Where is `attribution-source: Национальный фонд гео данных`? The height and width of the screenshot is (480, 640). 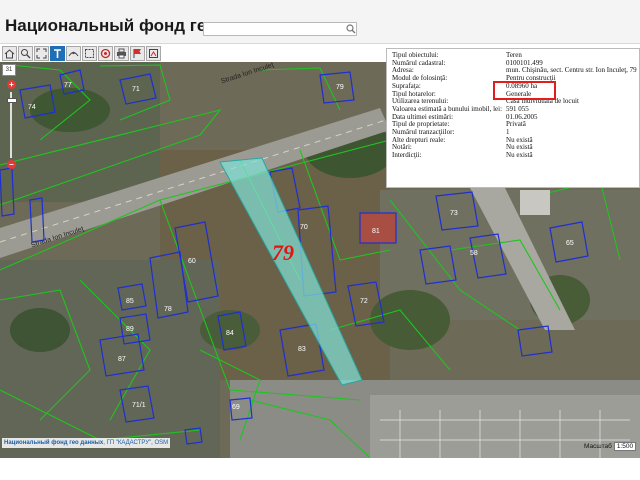
attribution-source: Национальный фонд гео данных is located at coordinates (53, 443).